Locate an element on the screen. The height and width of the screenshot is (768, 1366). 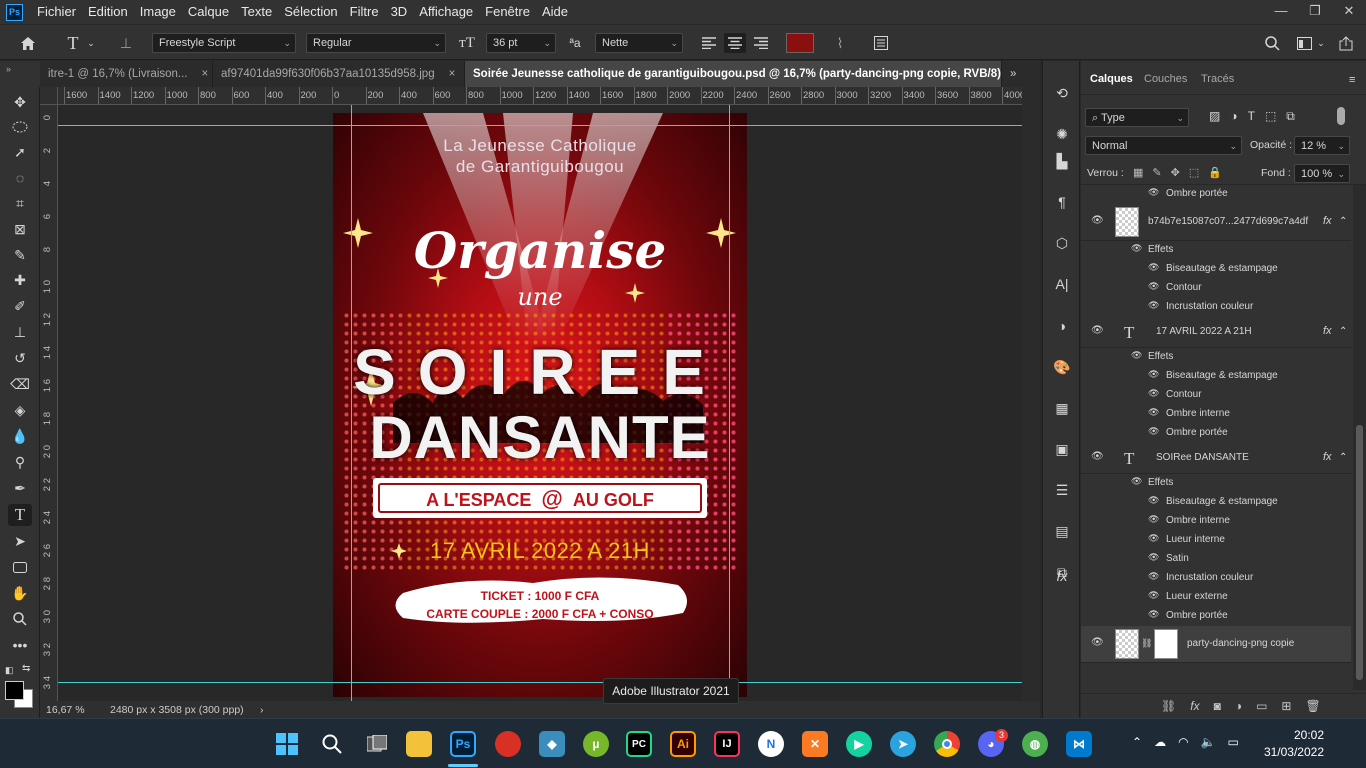
path-selection-tool-icon: ➤ is located at coordinates (20, 541).